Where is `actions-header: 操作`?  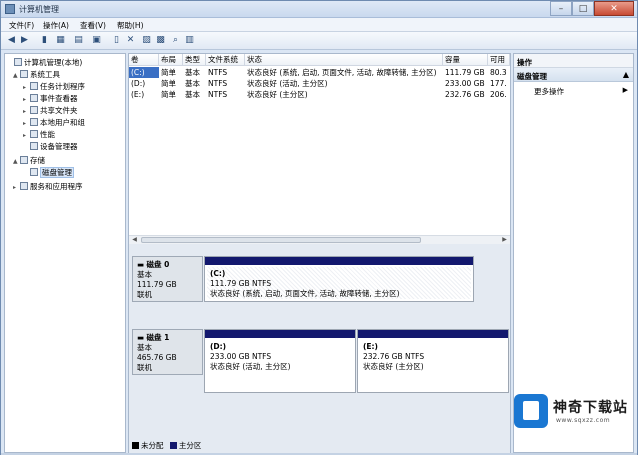 actions-header: 操作 is located at coordinates (573, 61).